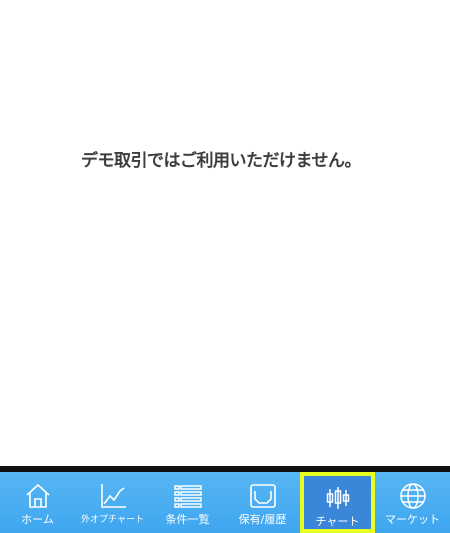  What do you see at coordinates (187, 519) in the screenshot?
I see `tab-conditions-list-label: 条件一覧` at bounding box center [187, 519].